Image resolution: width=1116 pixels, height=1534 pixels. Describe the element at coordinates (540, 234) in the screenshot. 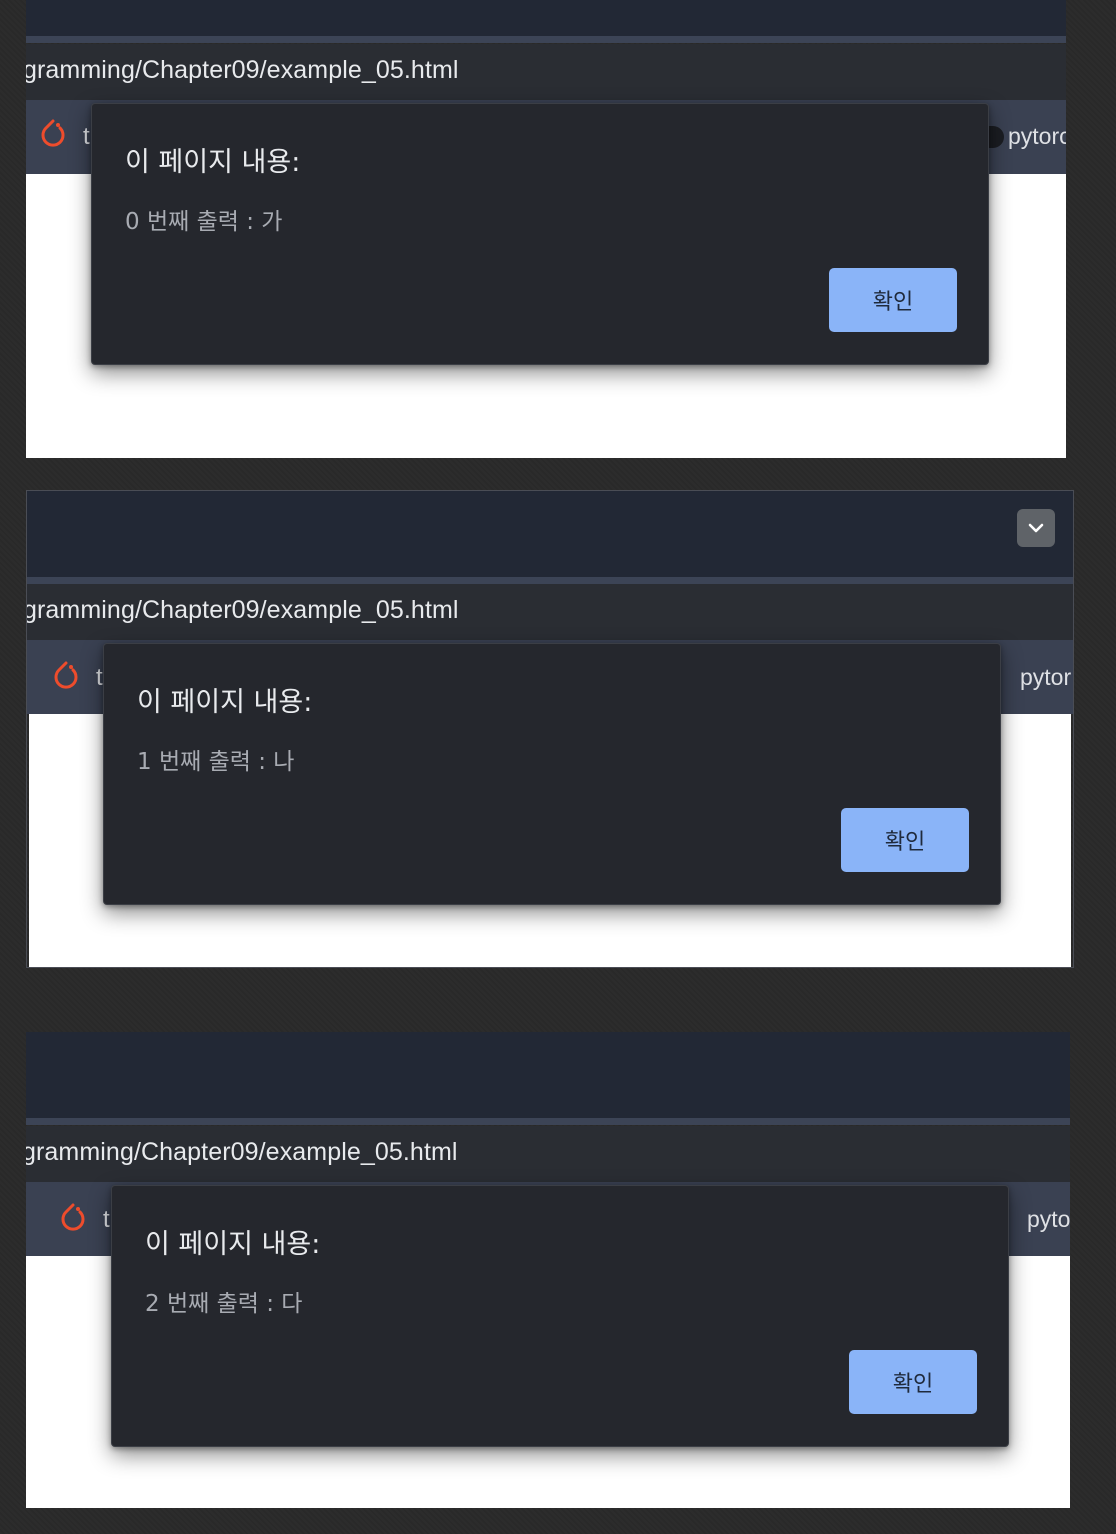

I see `alert-dialog: 이 페이지 내용: 0 번째 출력 : 가 확인` at that location.